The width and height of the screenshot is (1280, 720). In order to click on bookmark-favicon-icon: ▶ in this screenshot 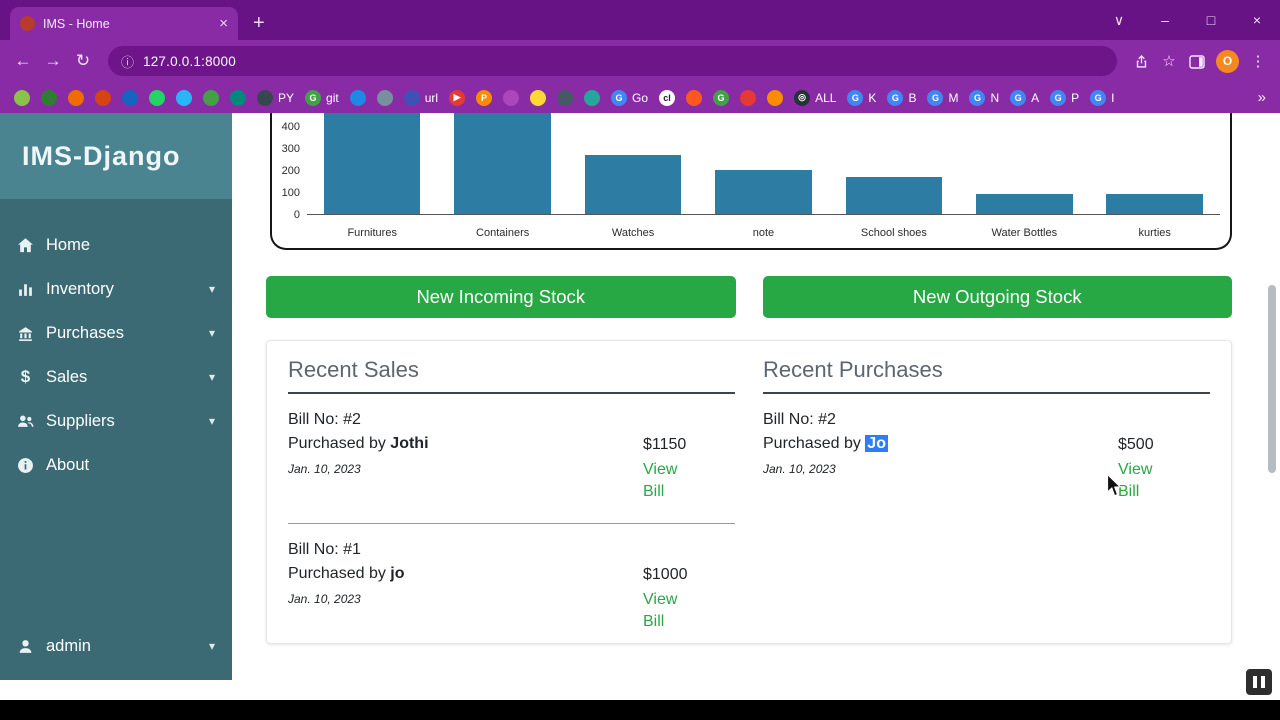, I will do `click(457, 97)`.